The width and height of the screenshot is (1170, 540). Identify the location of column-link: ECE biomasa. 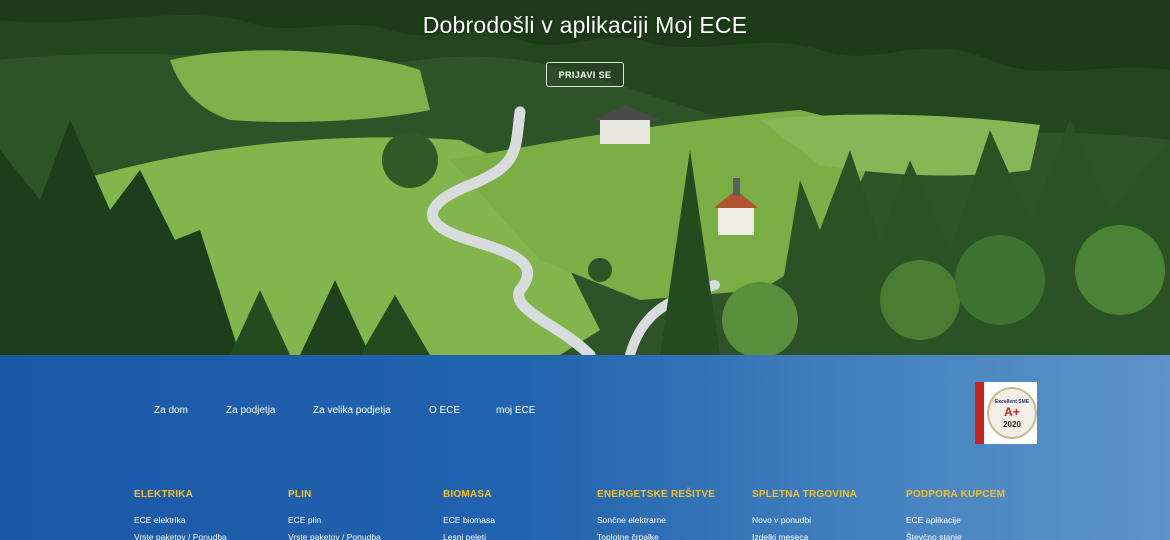
(469, 520).